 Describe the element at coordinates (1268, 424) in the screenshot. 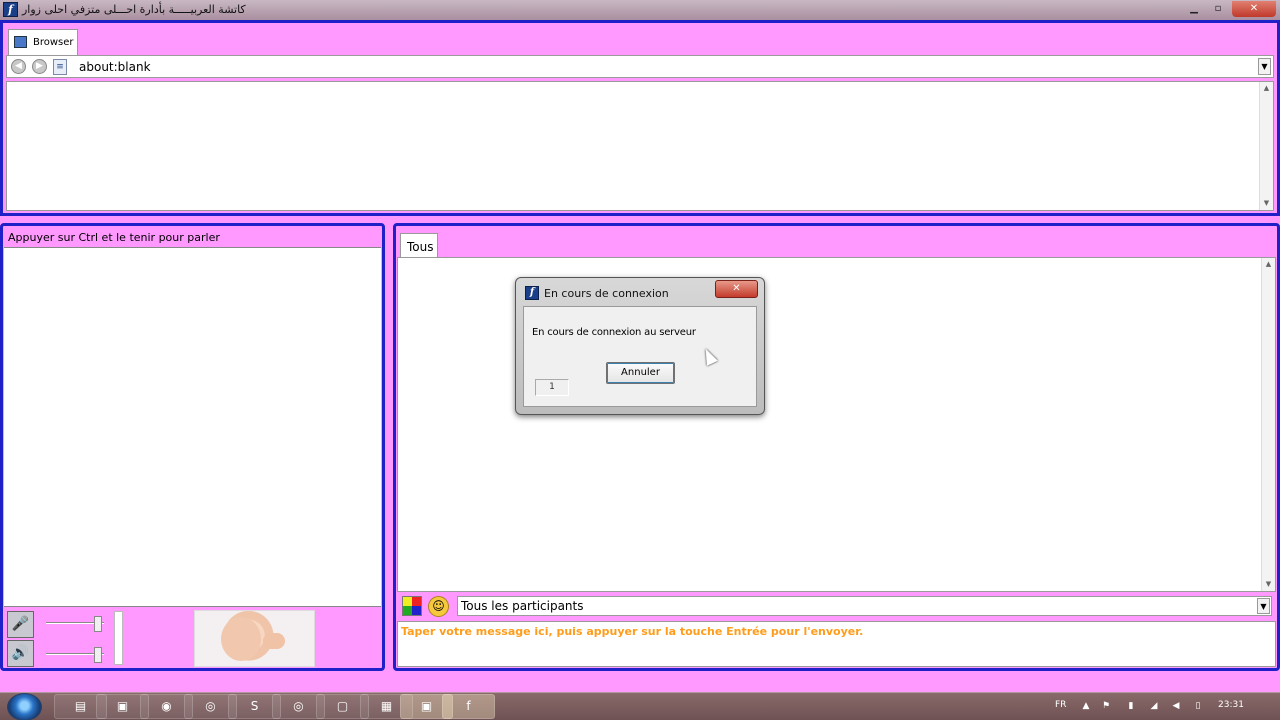

I see `chat-scrollbar: ▲ ▼` at that location.